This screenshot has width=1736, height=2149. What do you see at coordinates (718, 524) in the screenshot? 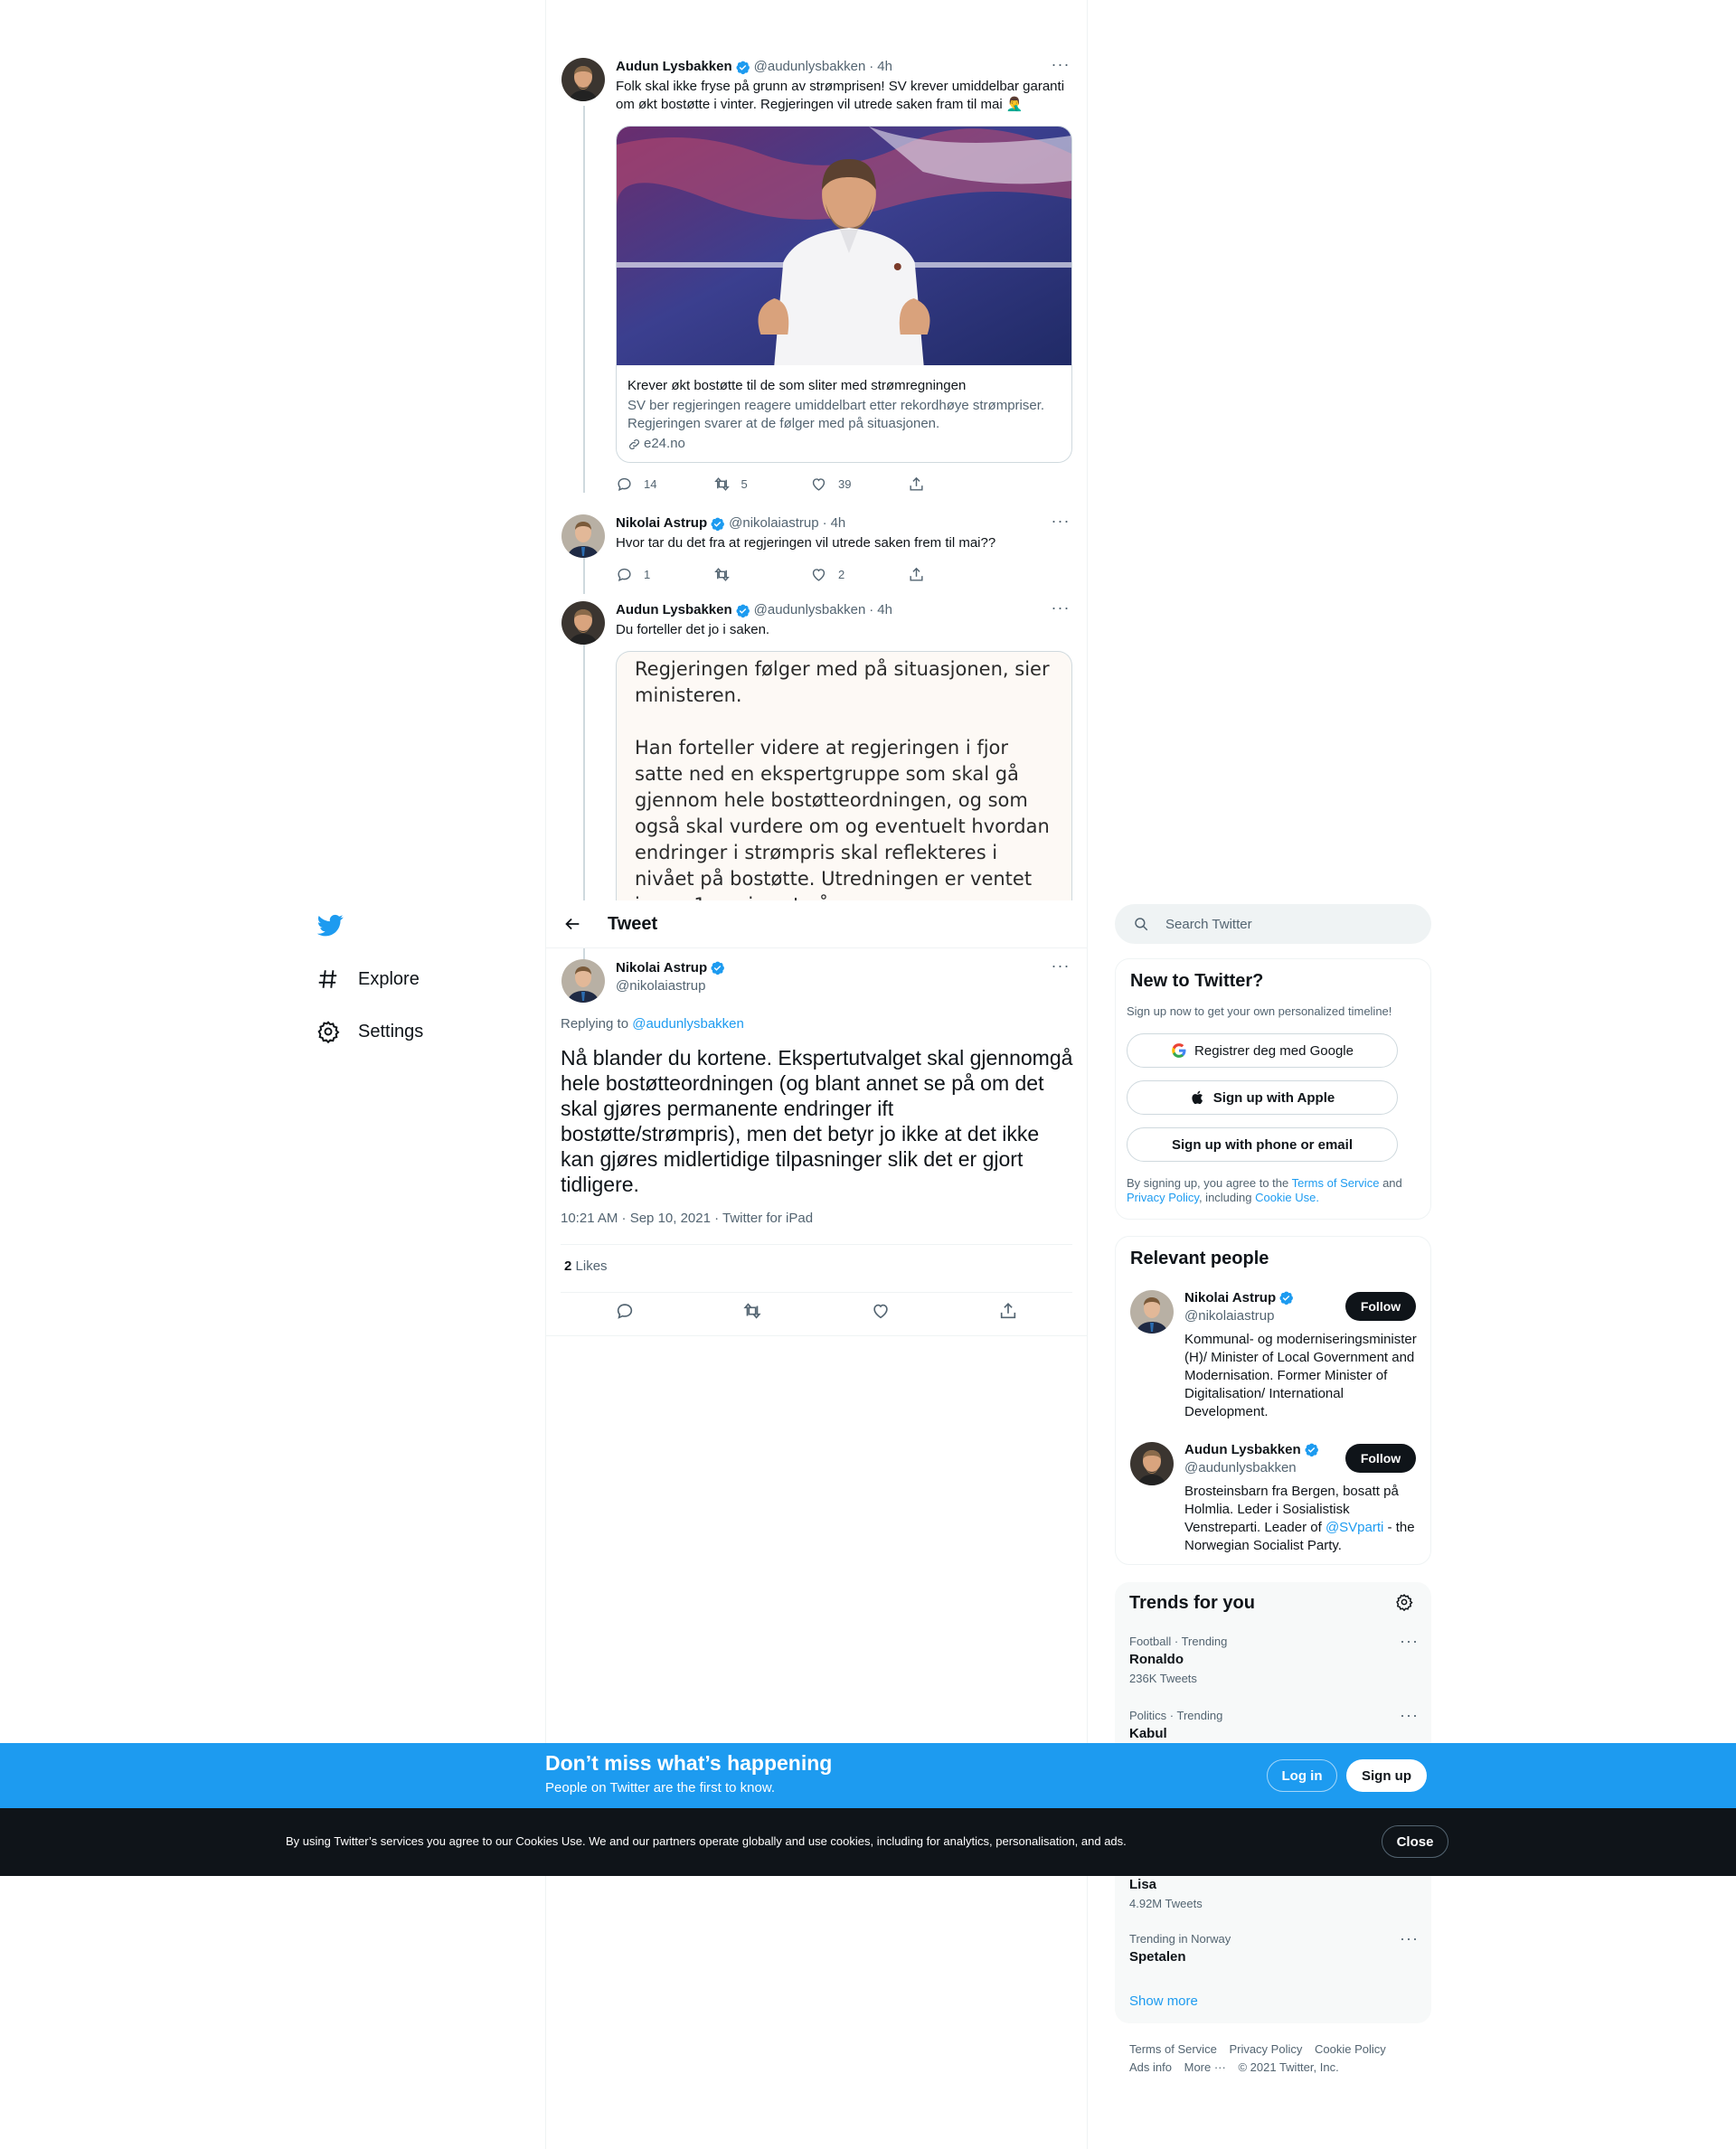
I see `verified-icon` at bounding box center [718, 524].